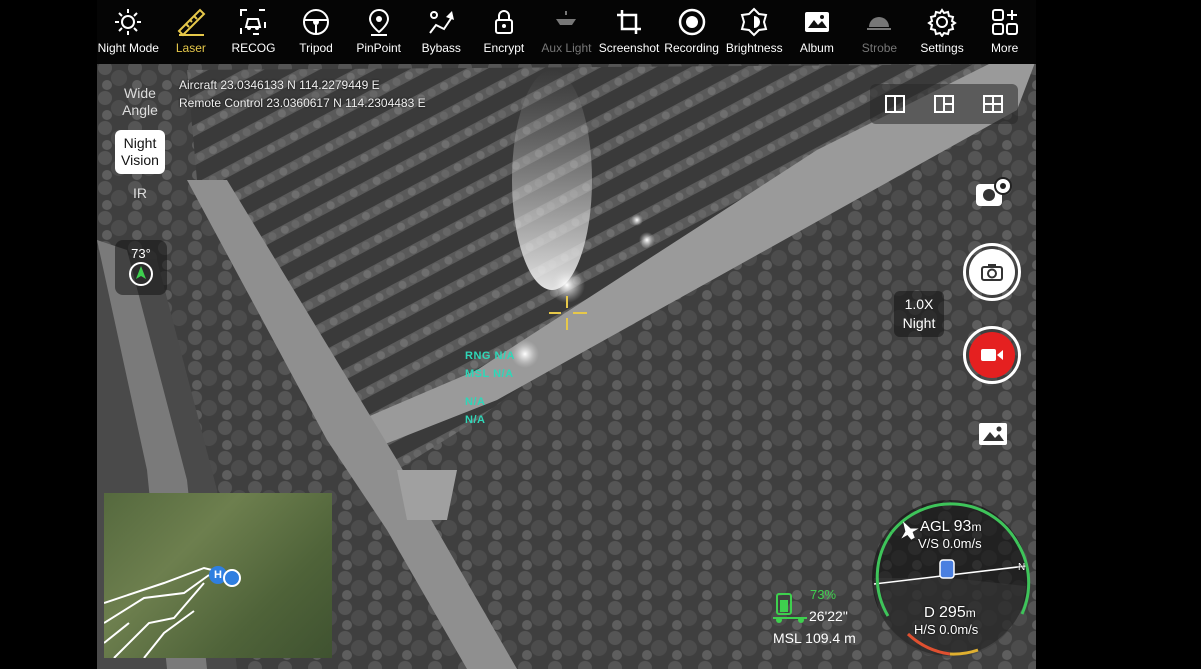  What do you see at coordinates (879, 48) in the screenshot?
I see `toolbar-label: Strobe` at bounding box center [879, 48].